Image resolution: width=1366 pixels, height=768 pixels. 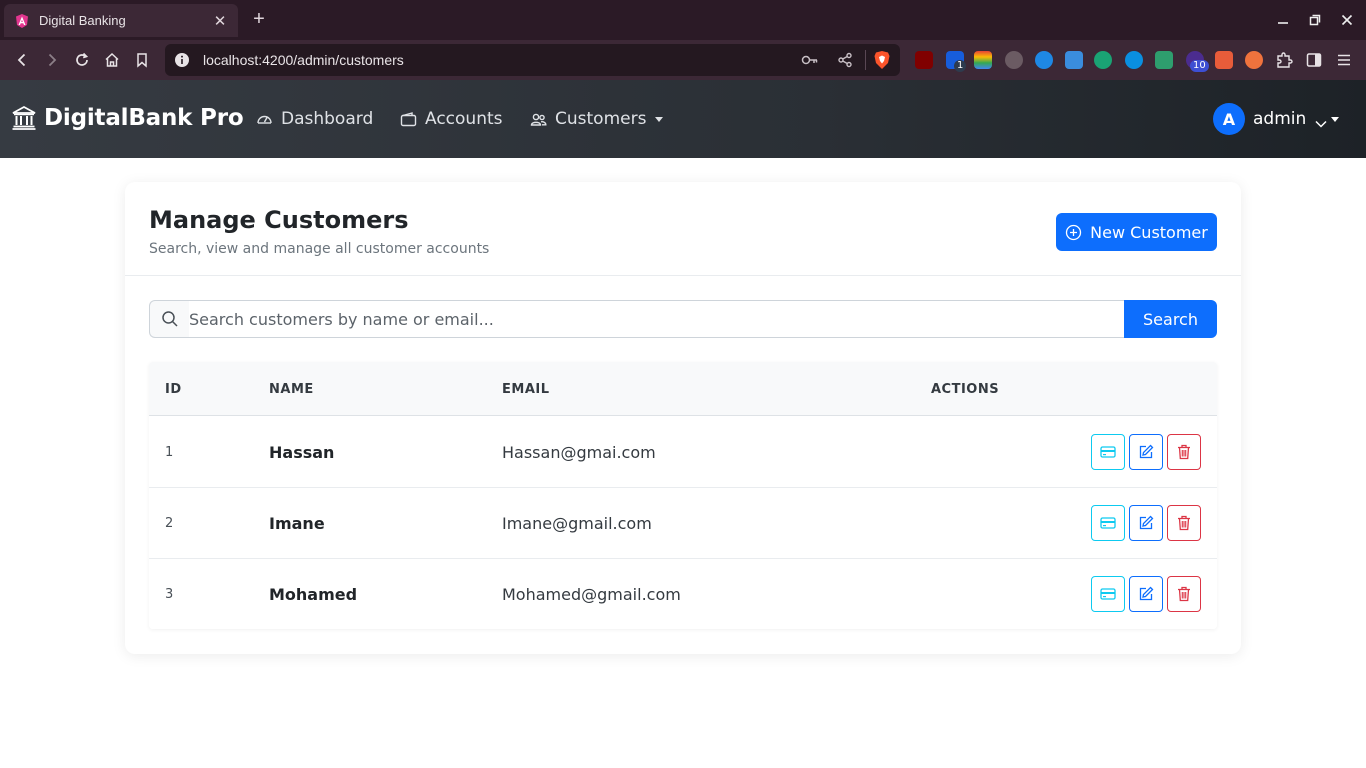 I want to click on nav-customers-label: Customers, so click(x=601, y=119).